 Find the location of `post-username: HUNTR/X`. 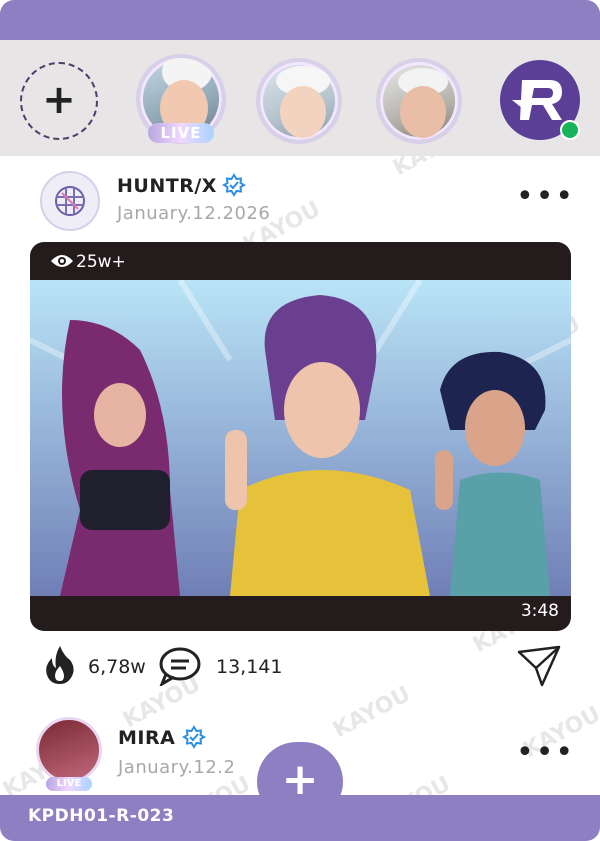

post-username: HUNTR/X is located at coordinates (167, 186).